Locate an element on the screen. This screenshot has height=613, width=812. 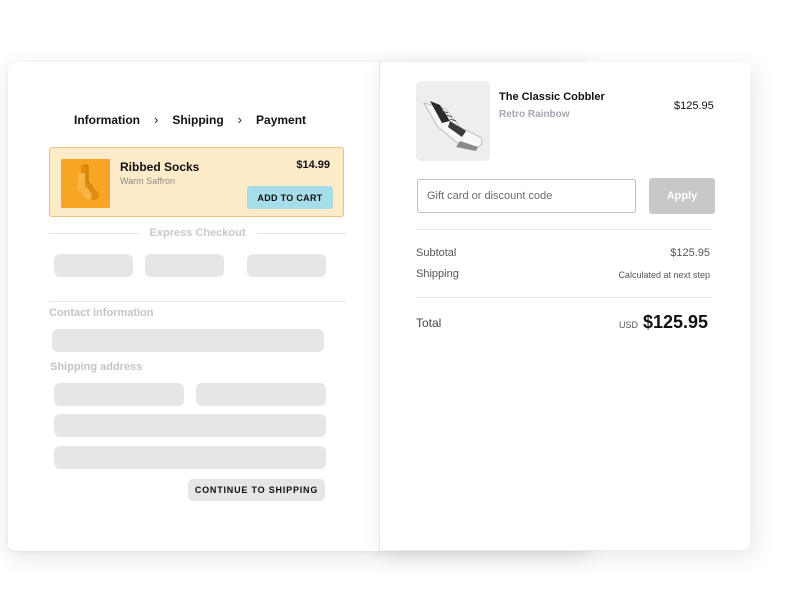
continue-to-shipping-button: CONTINUE TO SHIPPING is located at coordinates (256, 490).